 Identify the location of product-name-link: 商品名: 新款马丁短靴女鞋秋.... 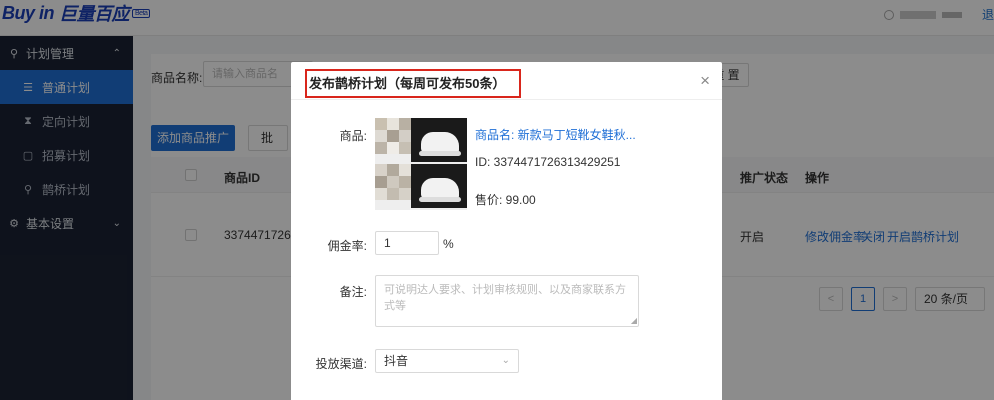
(555, 134).